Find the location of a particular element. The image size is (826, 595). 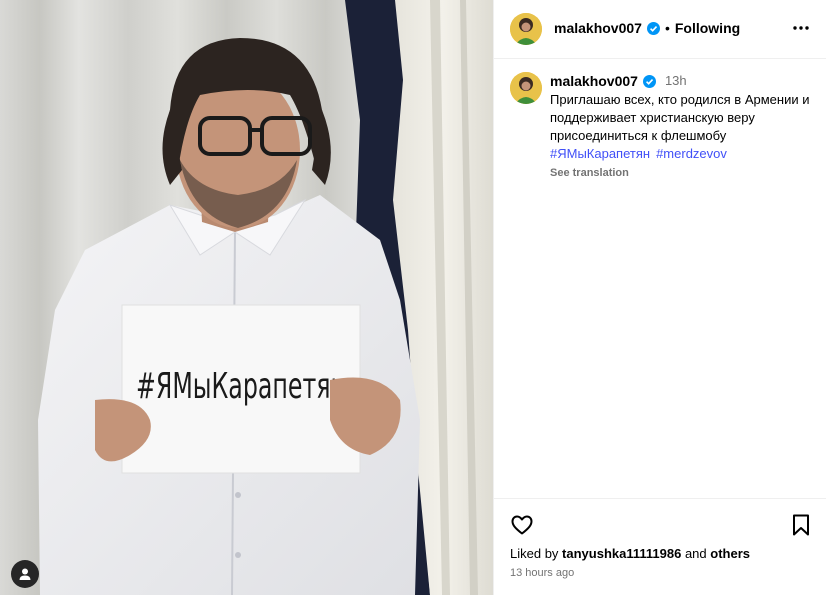

liked-by-label: Liked by is located at coordinates (534, 553).